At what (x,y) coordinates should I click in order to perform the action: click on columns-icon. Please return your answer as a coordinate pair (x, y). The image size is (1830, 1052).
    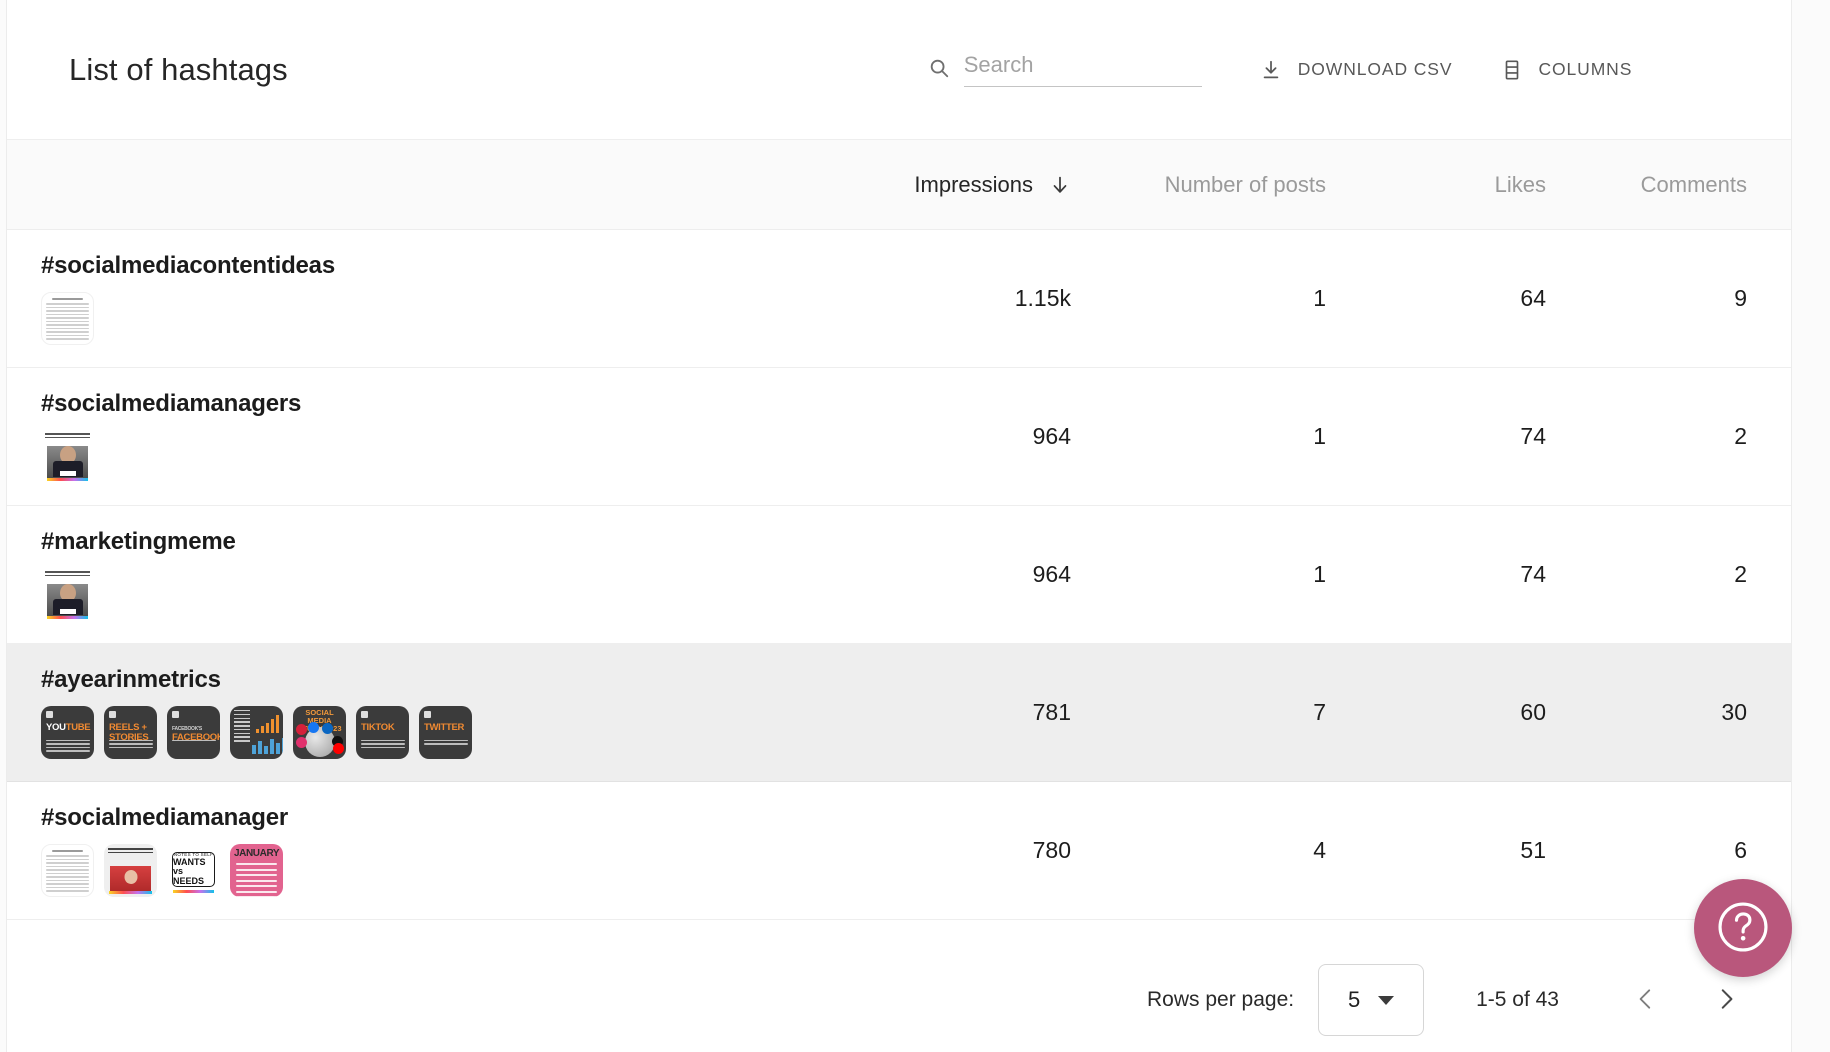
    Looking at the image, I should click on (1512, 70).